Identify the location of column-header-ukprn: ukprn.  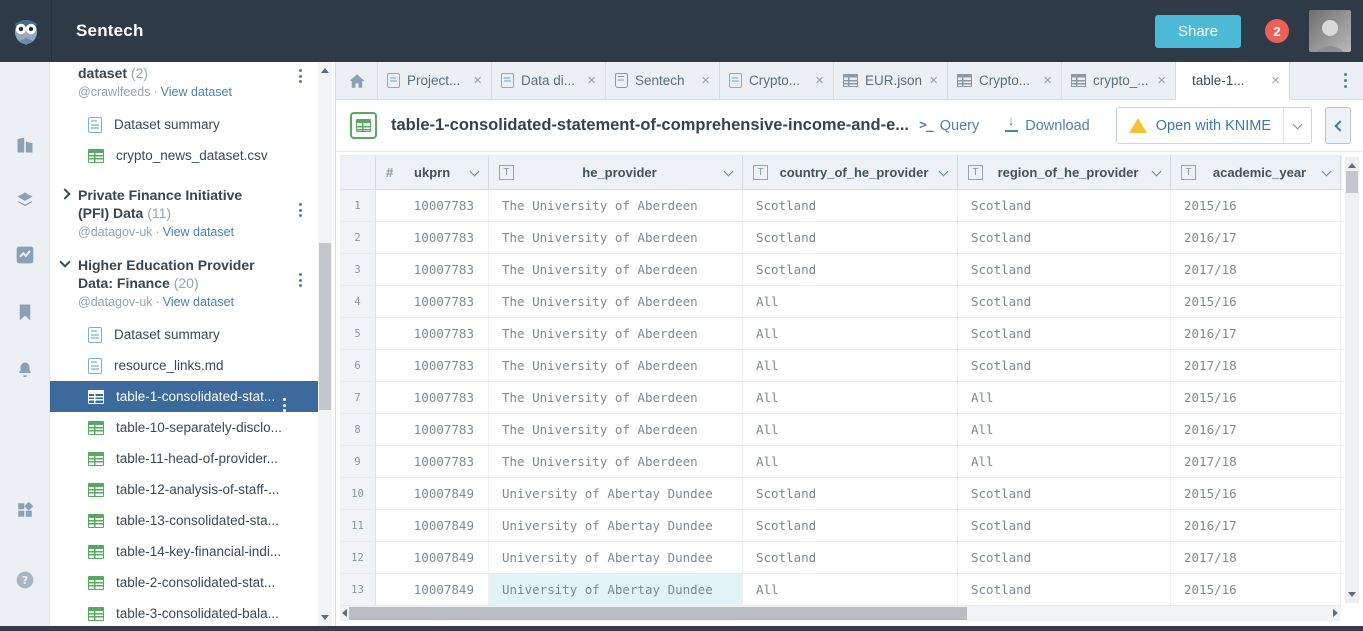
(432, 172).